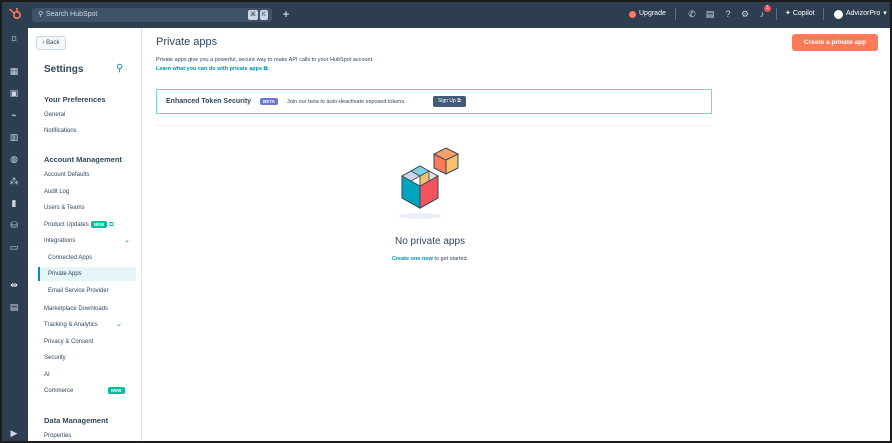 The width and height of the screenshot is (892, 443). What do you see at coordinates (412, 259) in the screenshot?
I see `create-one-now-link: Create one now` at bounding box center [412, 259].